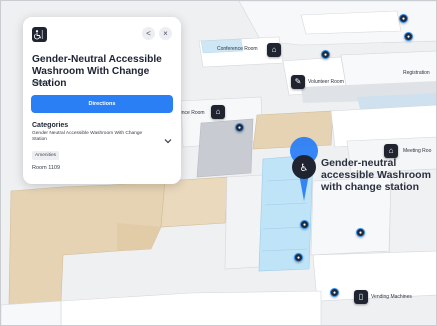 The width and height of the screenshot is (437, 326). Describe the element at coordinates (417, 151) in the screenshot. I see `label-meeting-room: Meeting Roo` at that location.